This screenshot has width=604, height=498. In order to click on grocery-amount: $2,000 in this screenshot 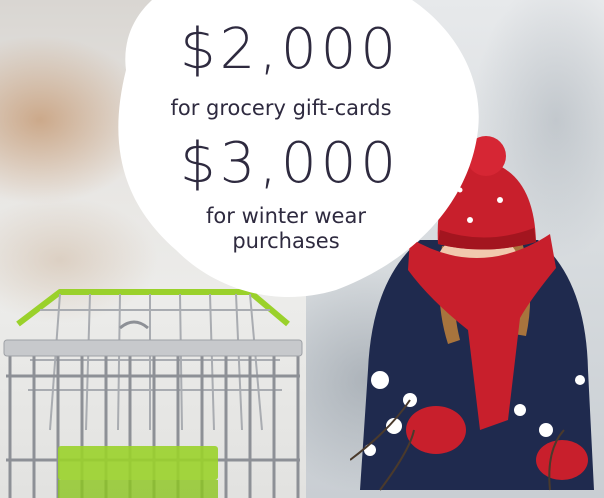, I will do `click(290, 49)`.